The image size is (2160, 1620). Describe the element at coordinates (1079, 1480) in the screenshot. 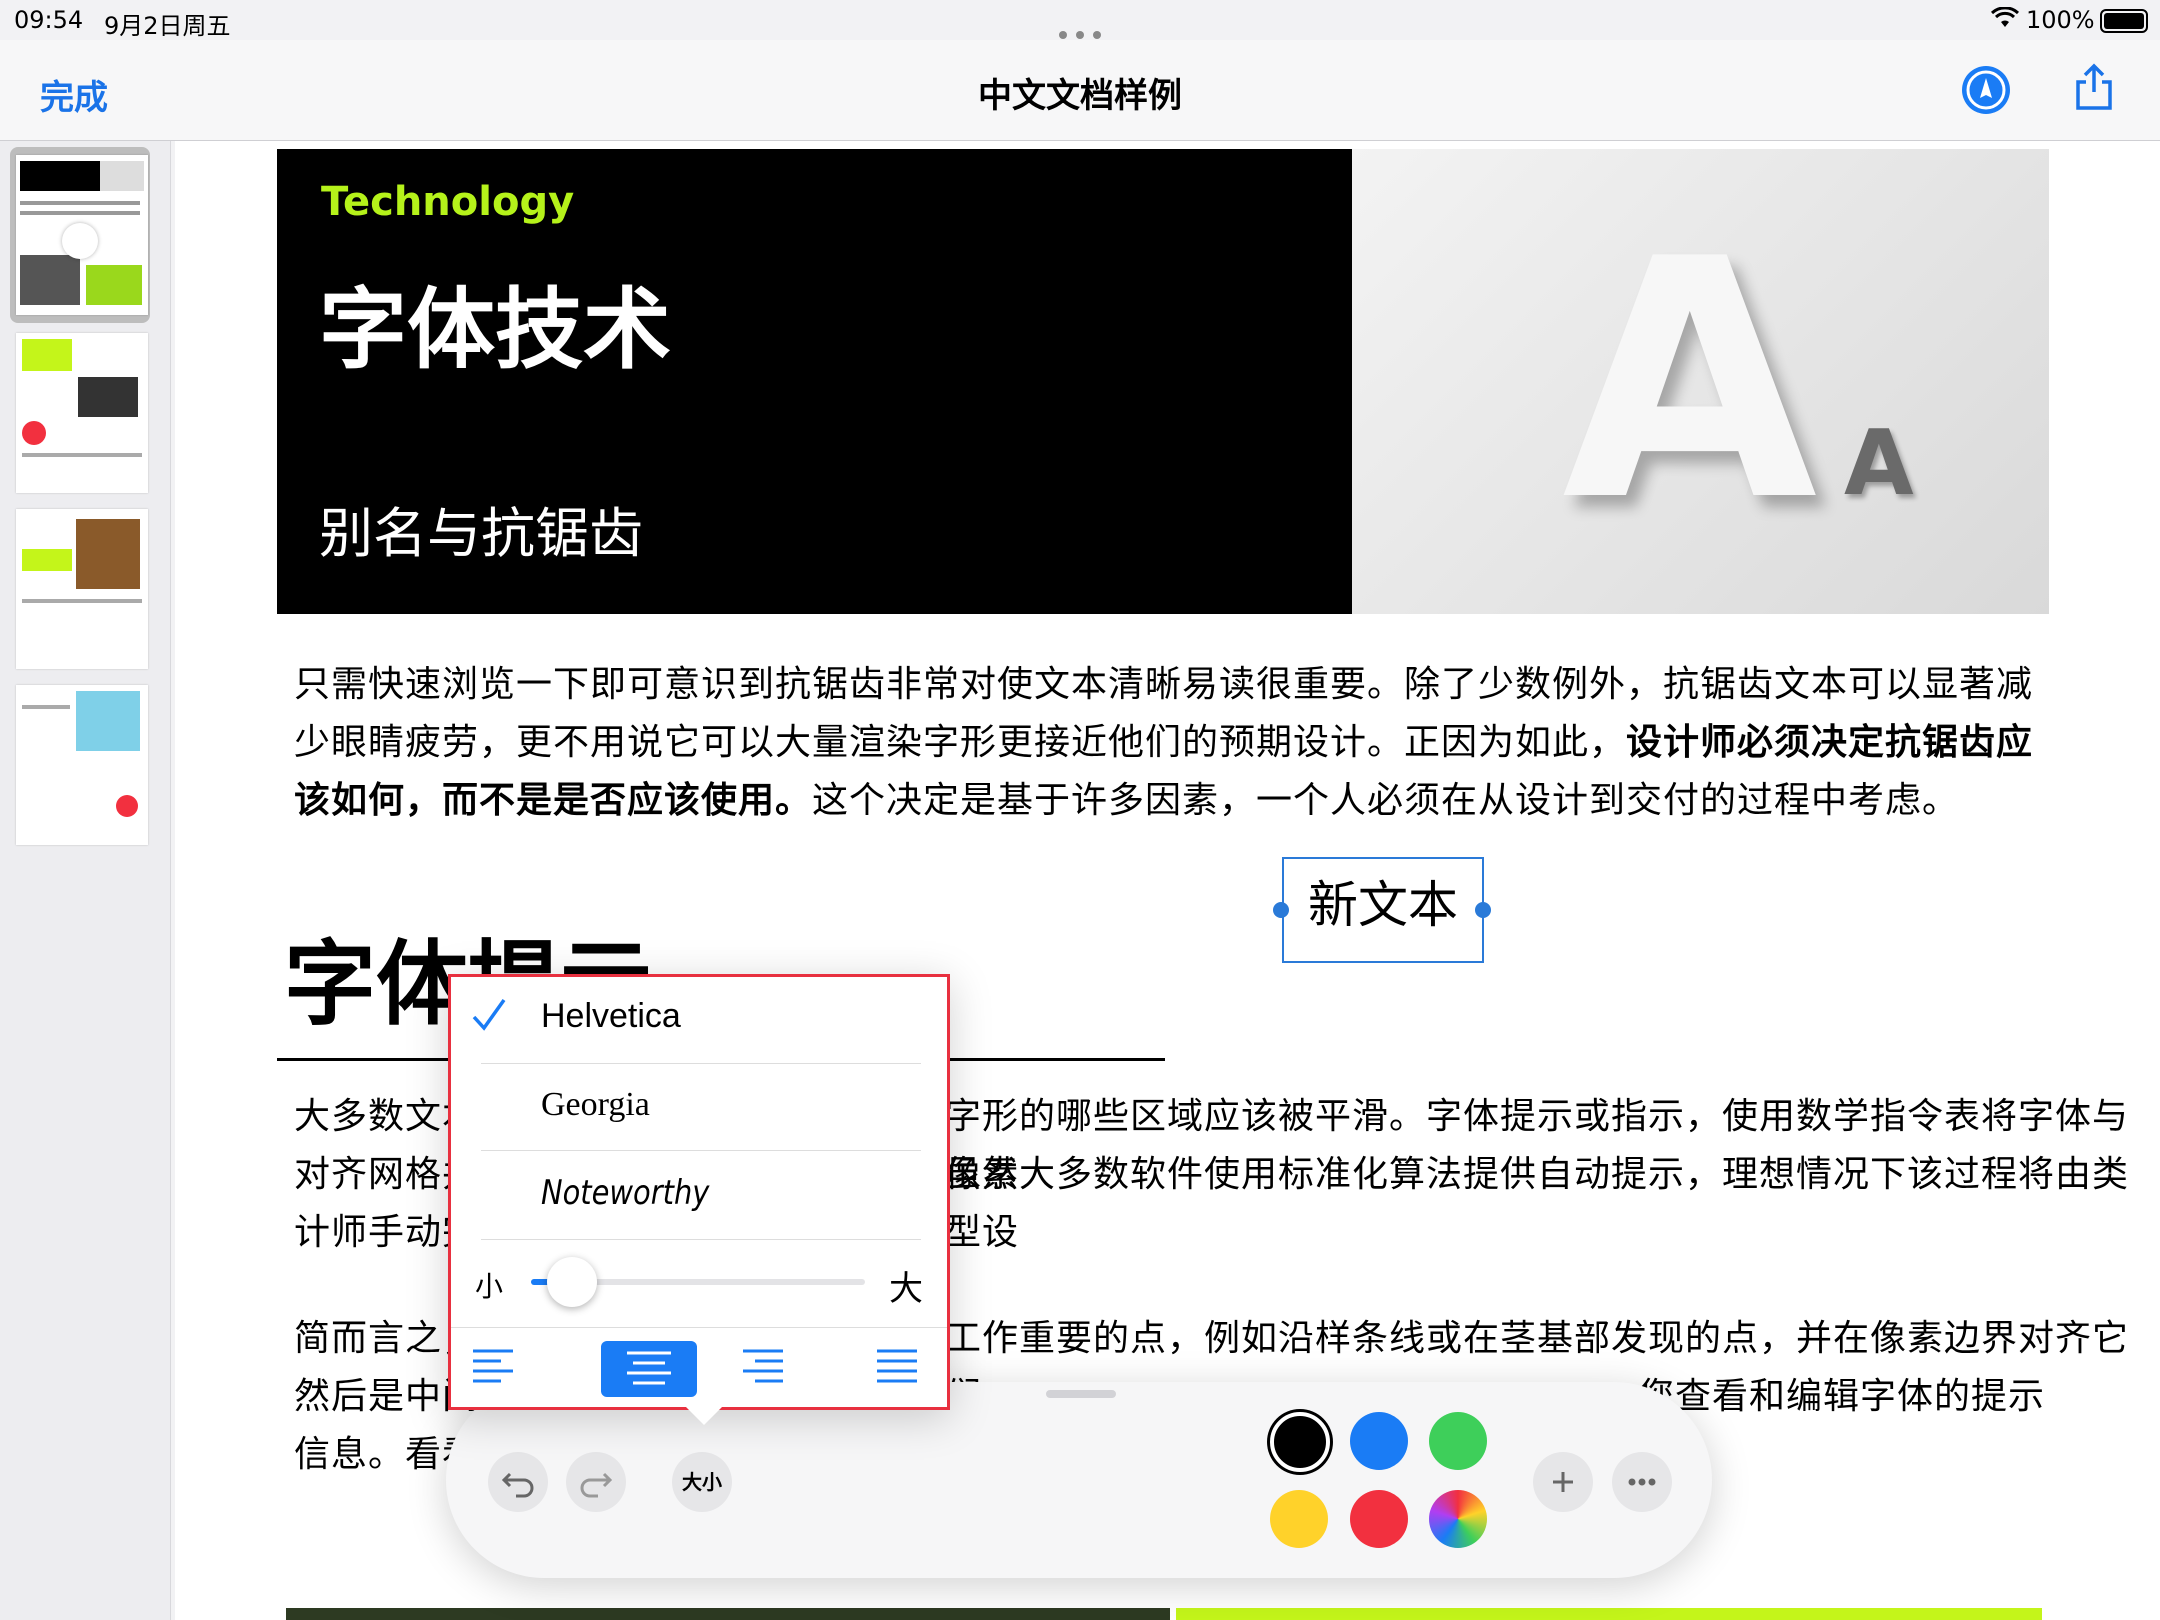

I see `markup-toolbar: 大小` at that location.